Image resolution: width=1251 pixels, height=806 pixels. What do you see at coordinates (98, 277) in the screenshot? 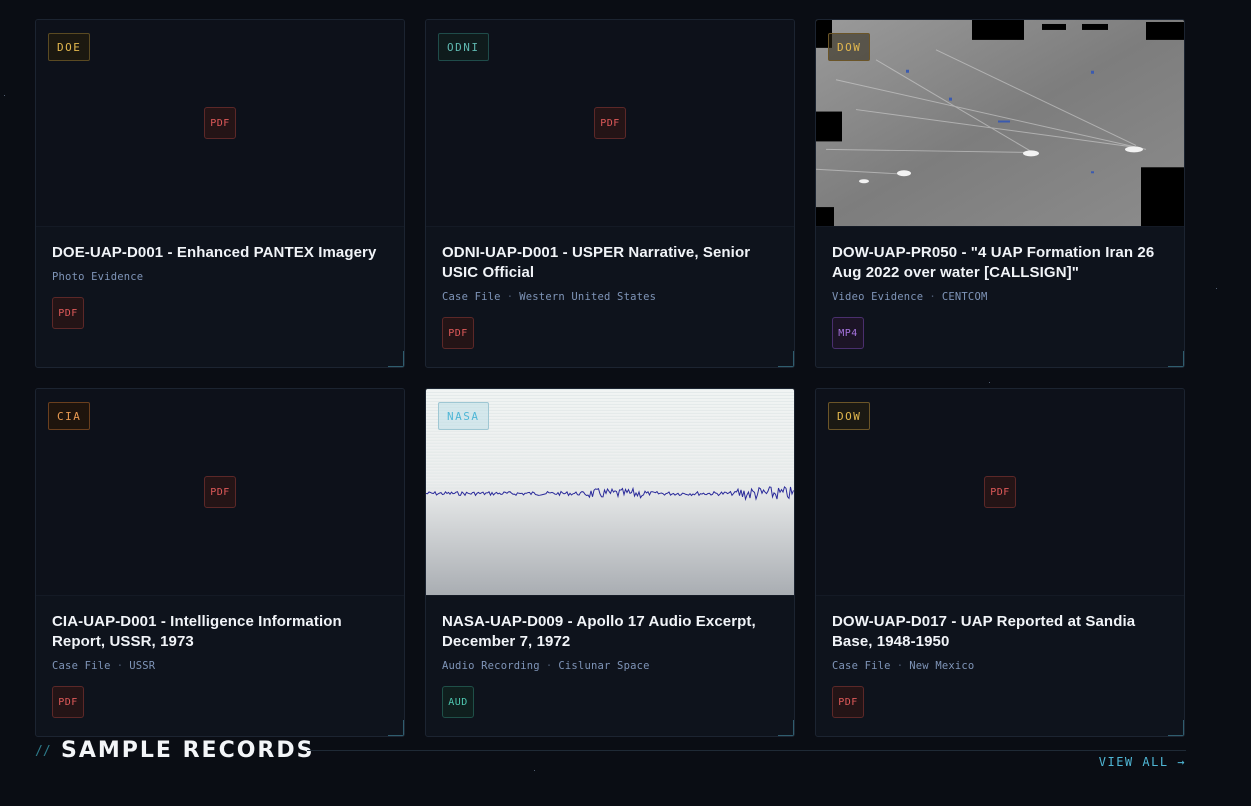
I see `record-type: Photo Evidence` at bounding box center [98, 277].